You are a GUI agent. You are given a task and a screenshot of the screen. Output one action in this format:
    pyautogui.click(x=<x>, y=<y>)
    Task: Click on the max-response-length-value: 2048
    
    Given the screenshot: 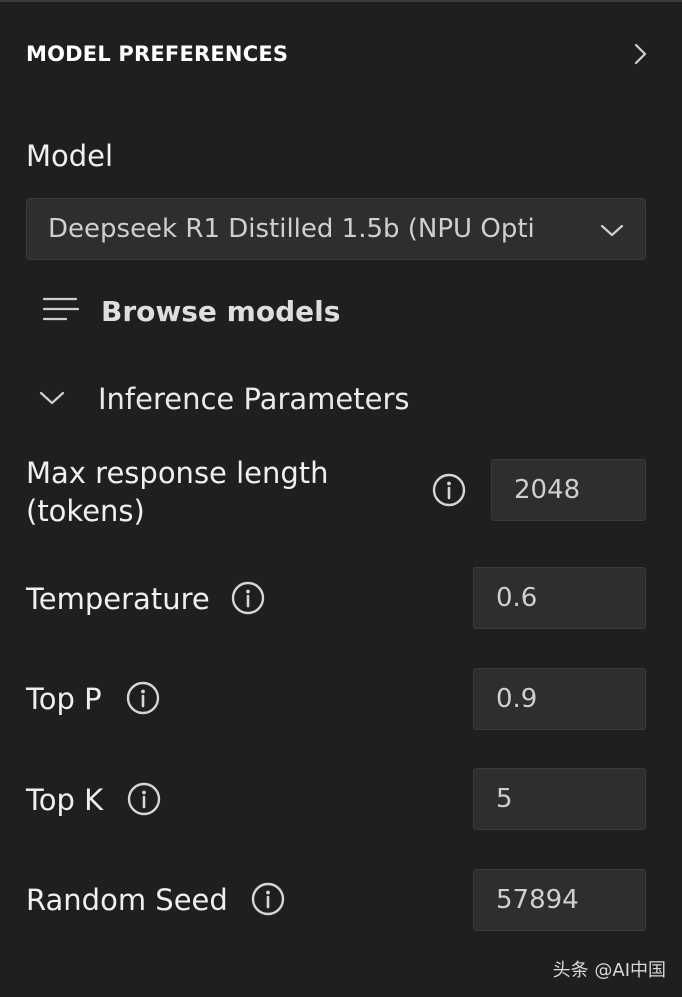 What is the action you would take?
    pyautogui.click(x=547, y=490)
    